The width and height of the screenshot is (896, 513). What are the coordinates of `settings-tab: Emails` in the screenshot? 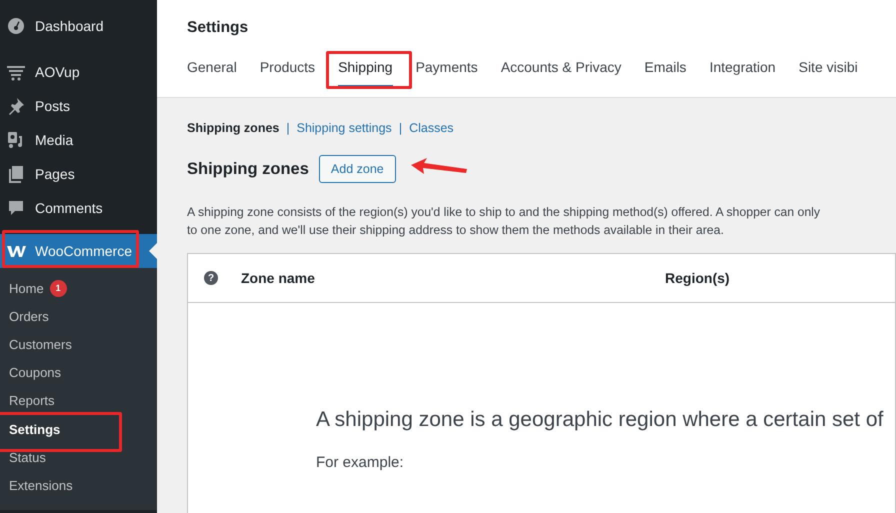 It's located at (665, 67).